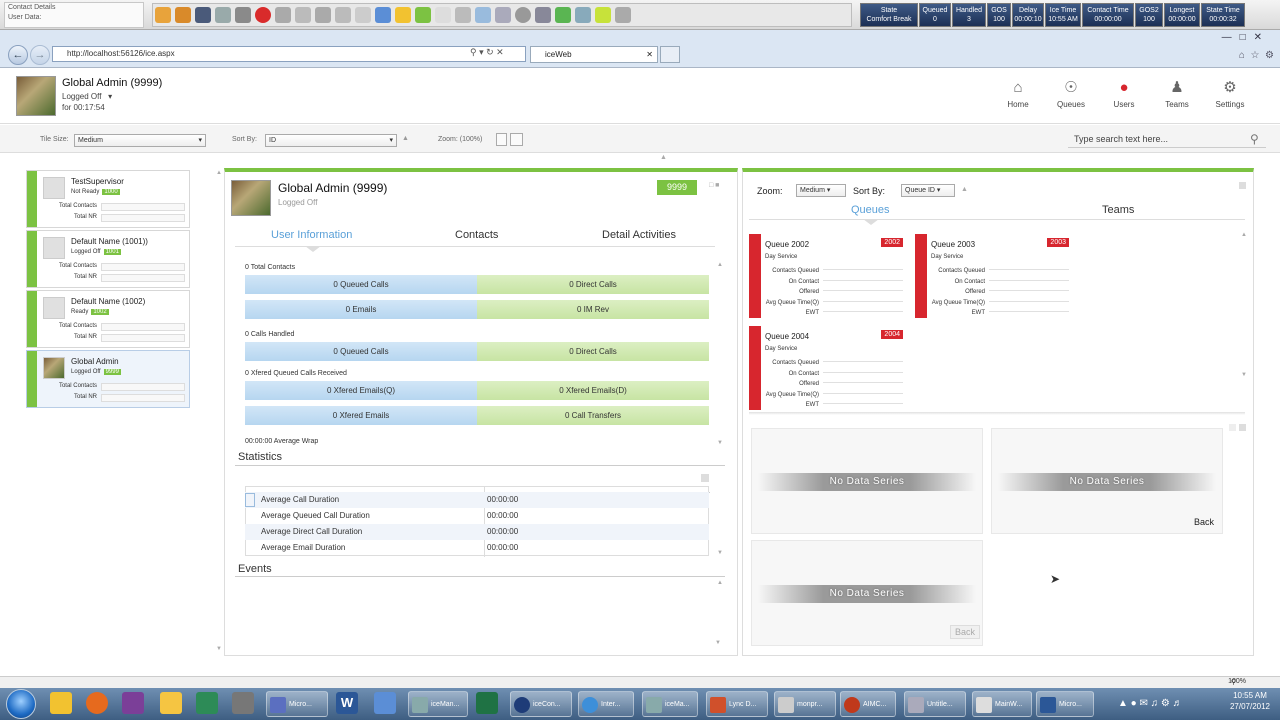  Describe the element at coordinates (523, 15) in the screenshot. I see `record-dot-icon` at that location.